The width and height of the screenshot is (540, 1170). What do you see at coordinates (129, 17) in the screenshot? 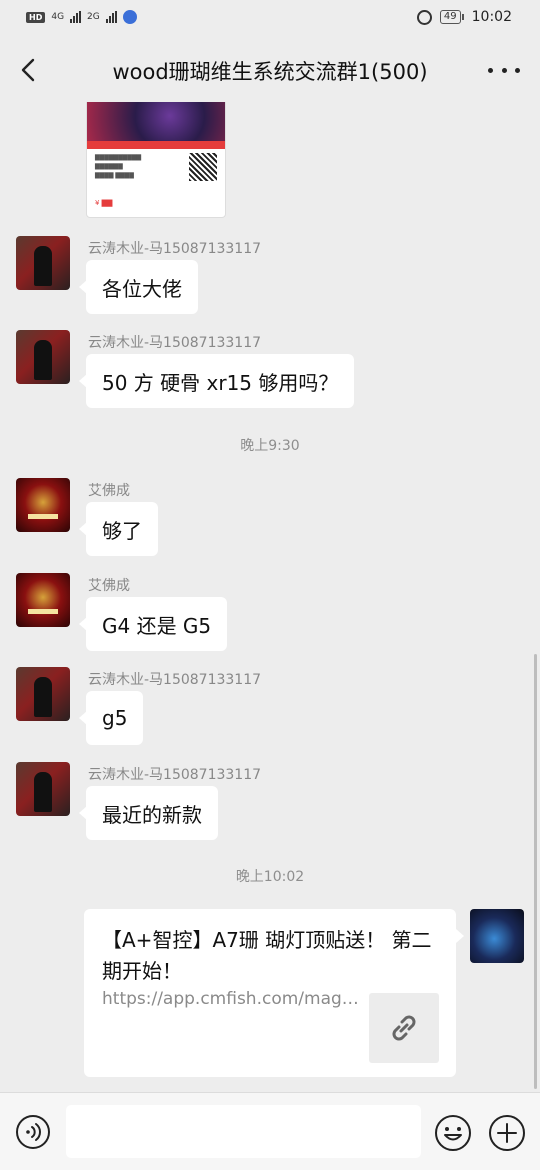
I see `music-app-icon` at bounding box center [129, 17].